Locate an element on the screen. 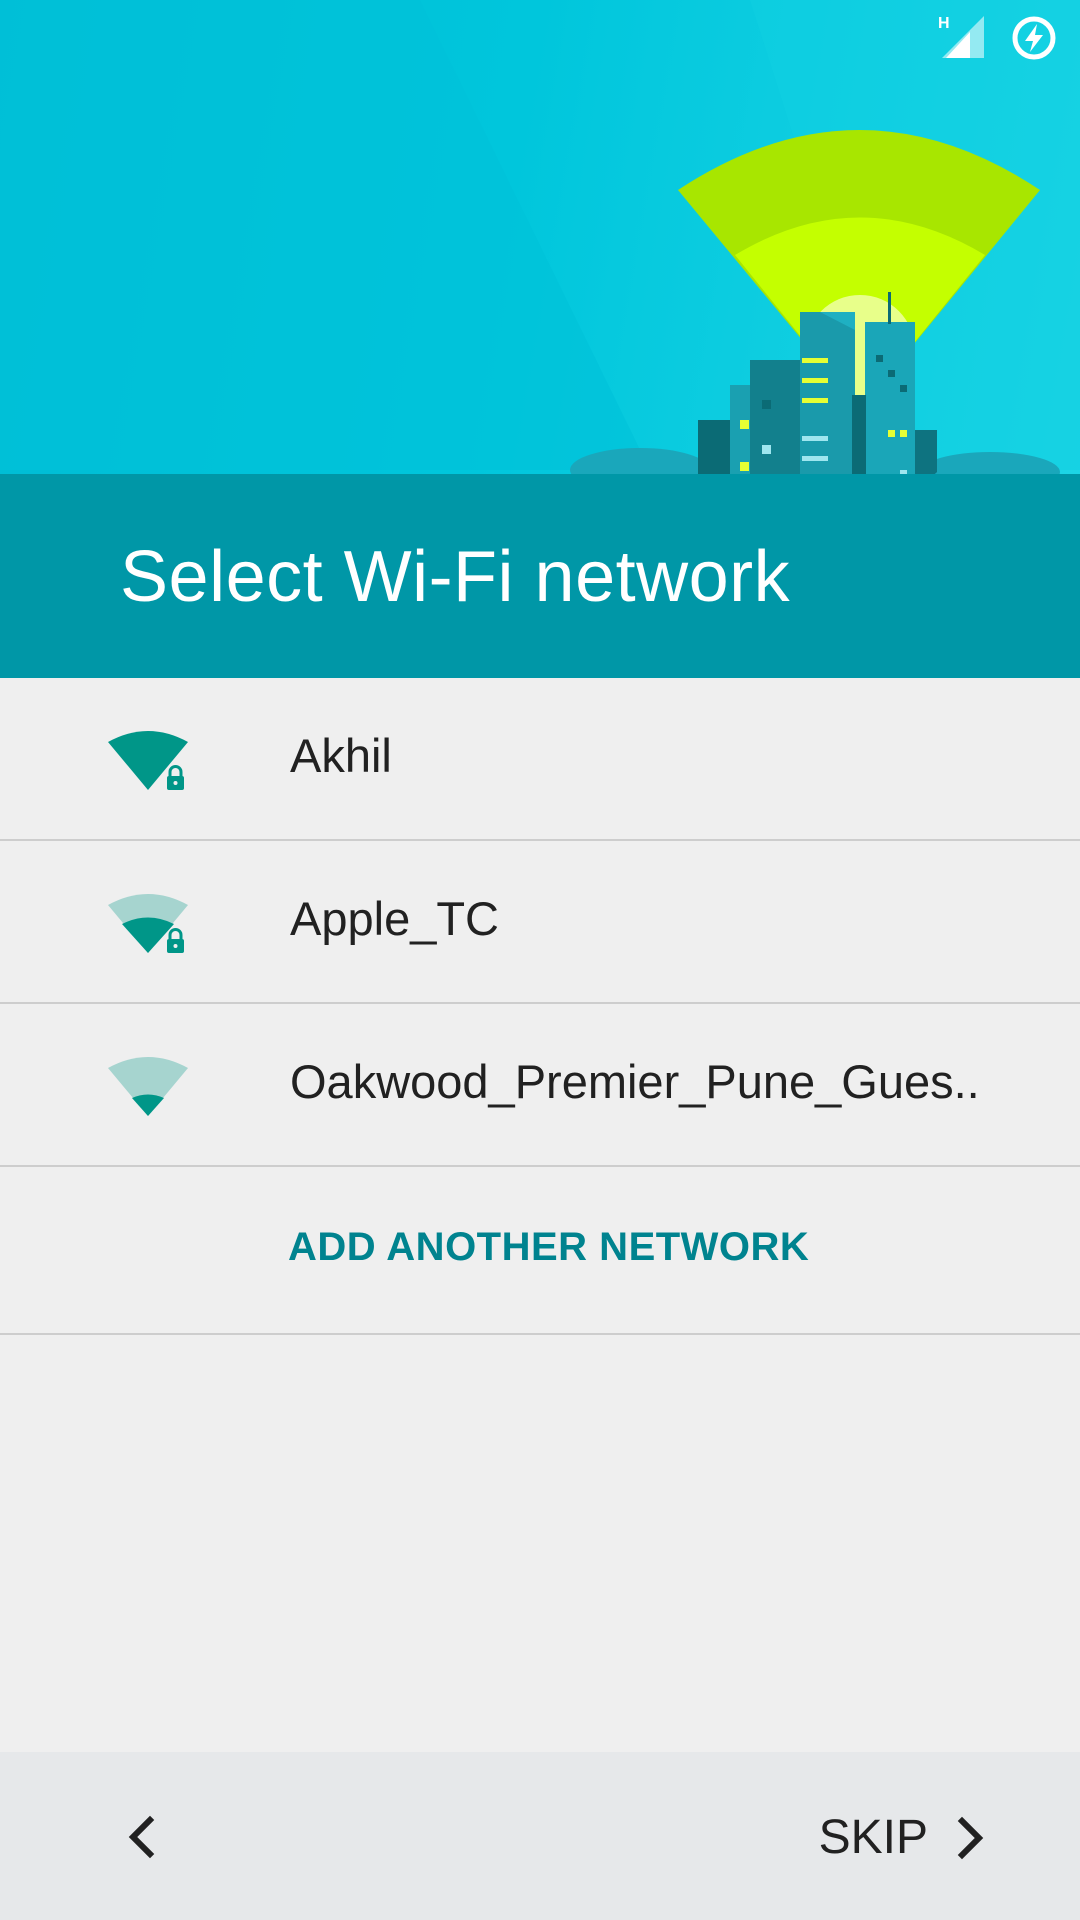  network-name: Apple_TC is located at coordinates (394, 918).